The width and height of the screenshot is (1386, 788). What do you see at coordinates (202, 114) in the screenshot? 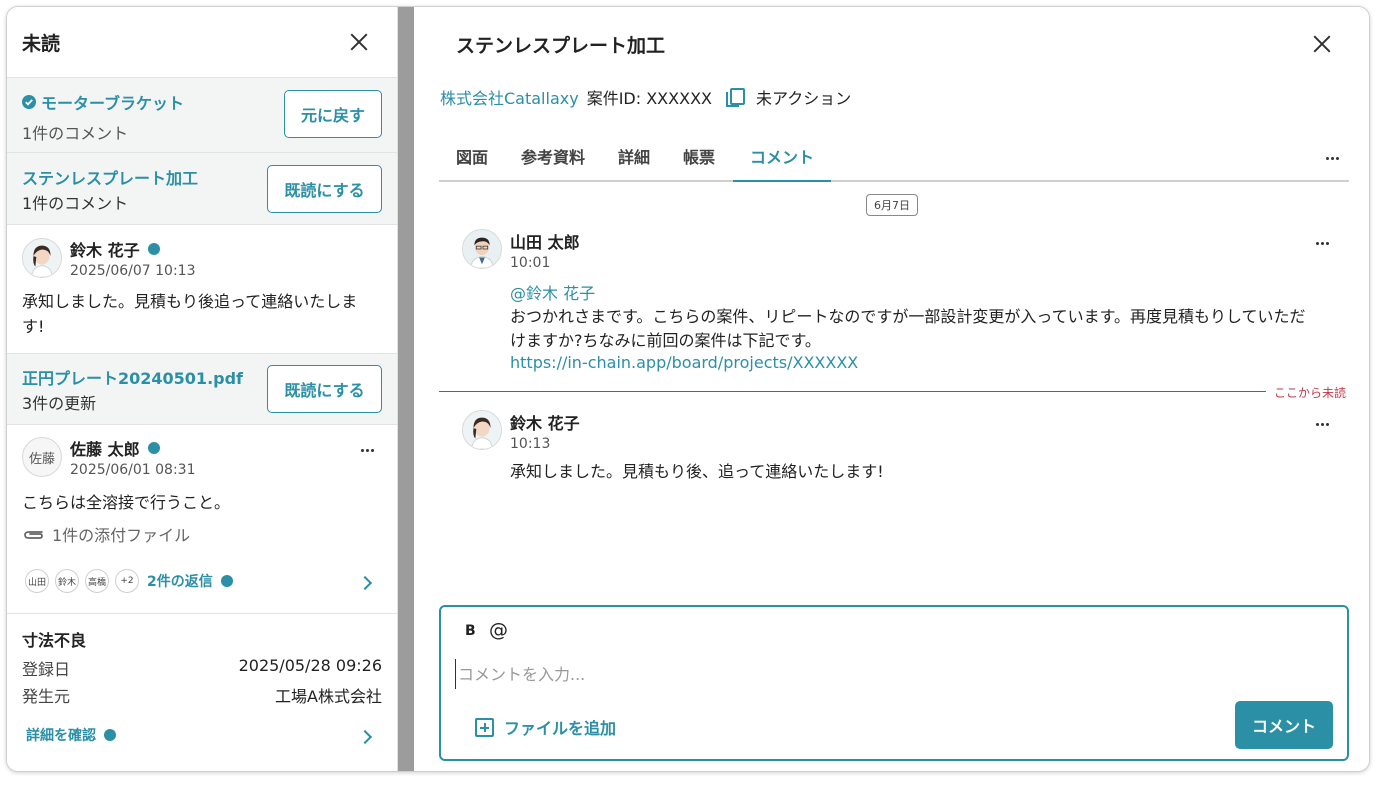
I see `notification-item: モーターブラケット 1件のコメント 元に戻す` at bounding box center [202, 114].